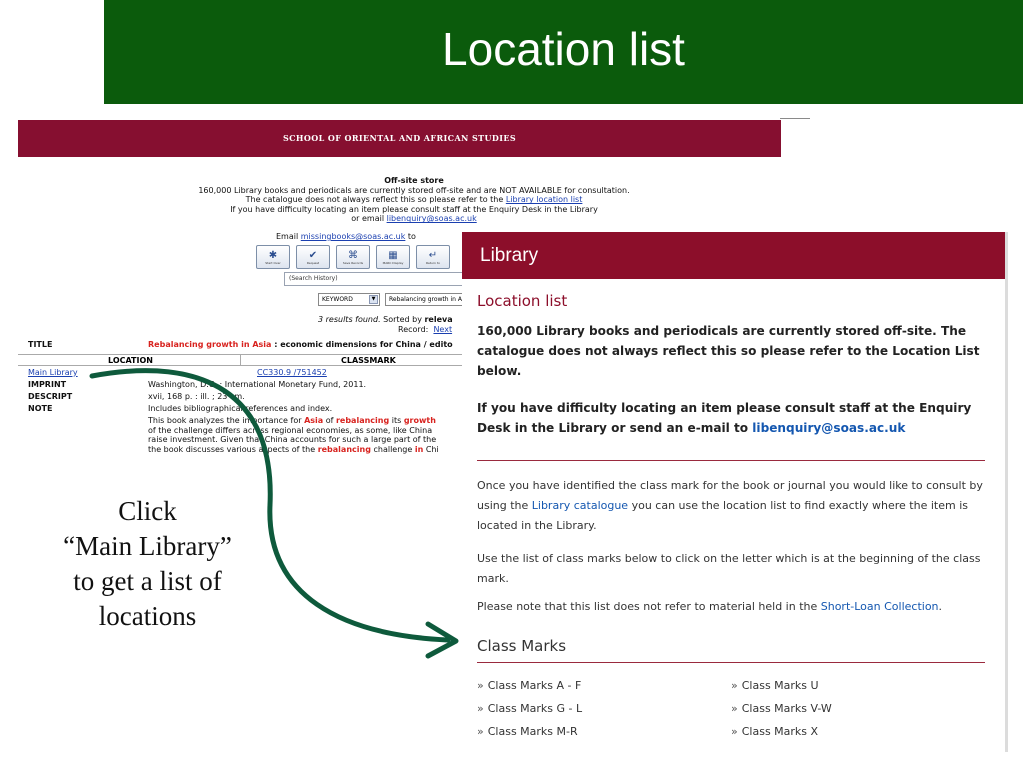 The image size is (1023, 767). What do you see at coordinates (147, 616) in the screenshot?
I see `caption-line: locations` at bounding box center [147, 616].